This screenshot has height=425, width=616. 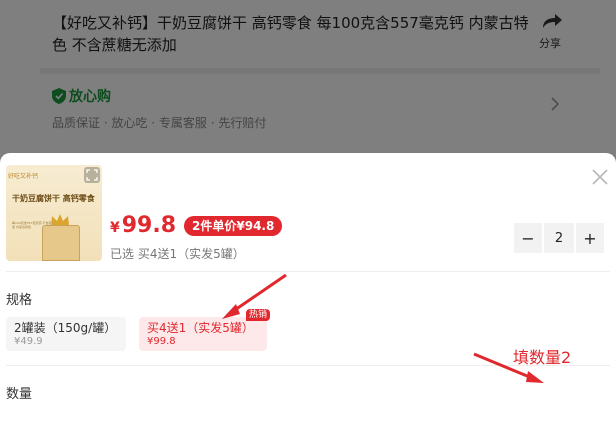 I want to click on decrease-button: −, so click(x=528, y=238).